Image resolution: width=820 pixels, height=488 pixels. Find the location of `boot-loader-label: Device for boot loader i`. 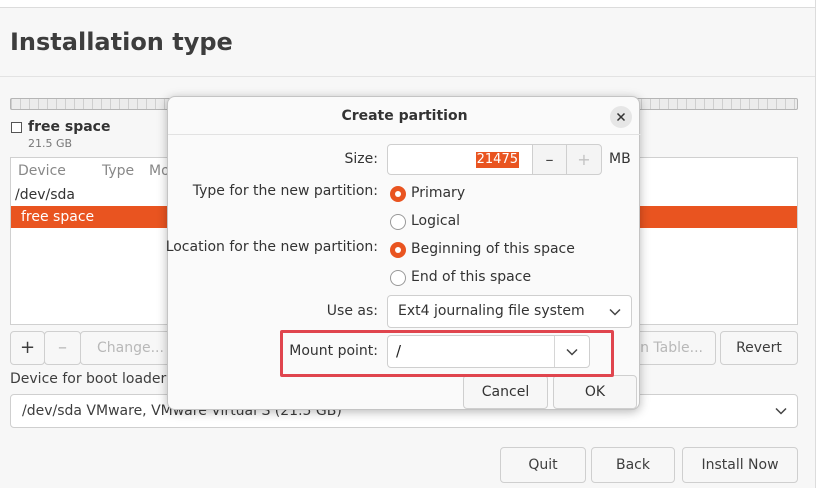

boot-loader-label: Device for boot loader i is located at coordinates (92, 379).